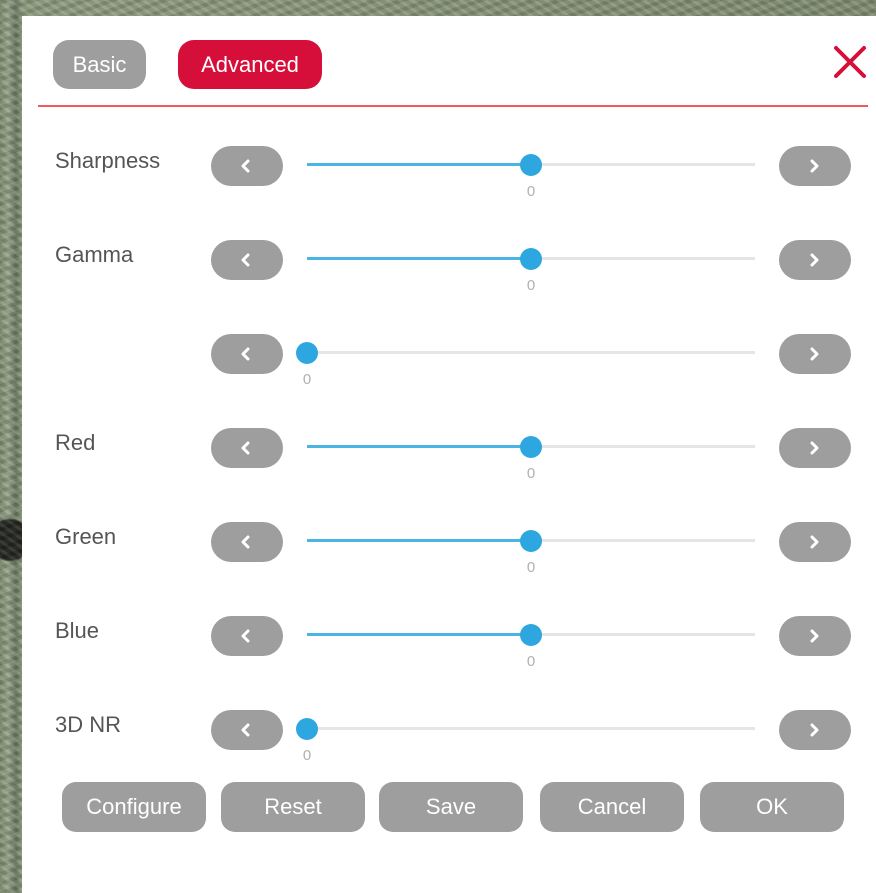  What do you see at coordinates (134, 807) in the screenshot?
I see `configure-button: Configure` at bounding box center [134, 807].